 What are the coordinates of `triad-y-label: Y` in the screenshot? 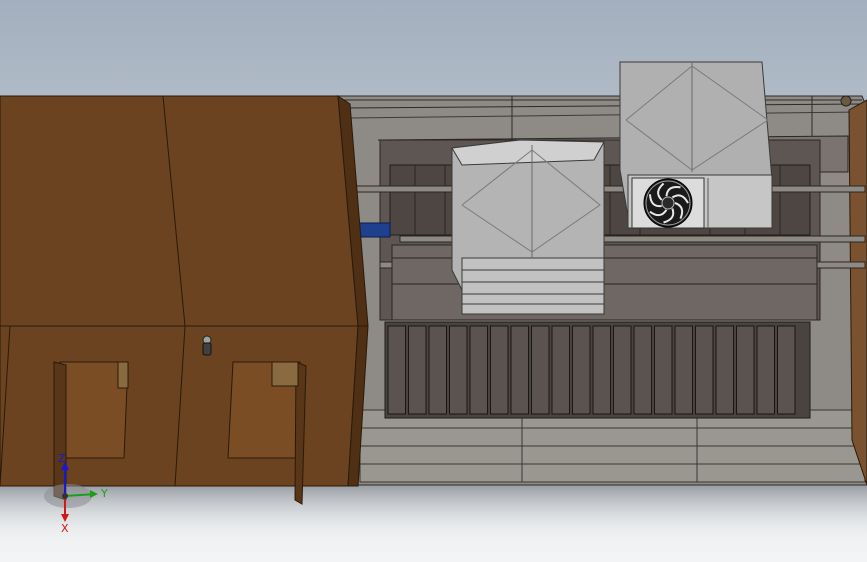 It's located at (104, 493).